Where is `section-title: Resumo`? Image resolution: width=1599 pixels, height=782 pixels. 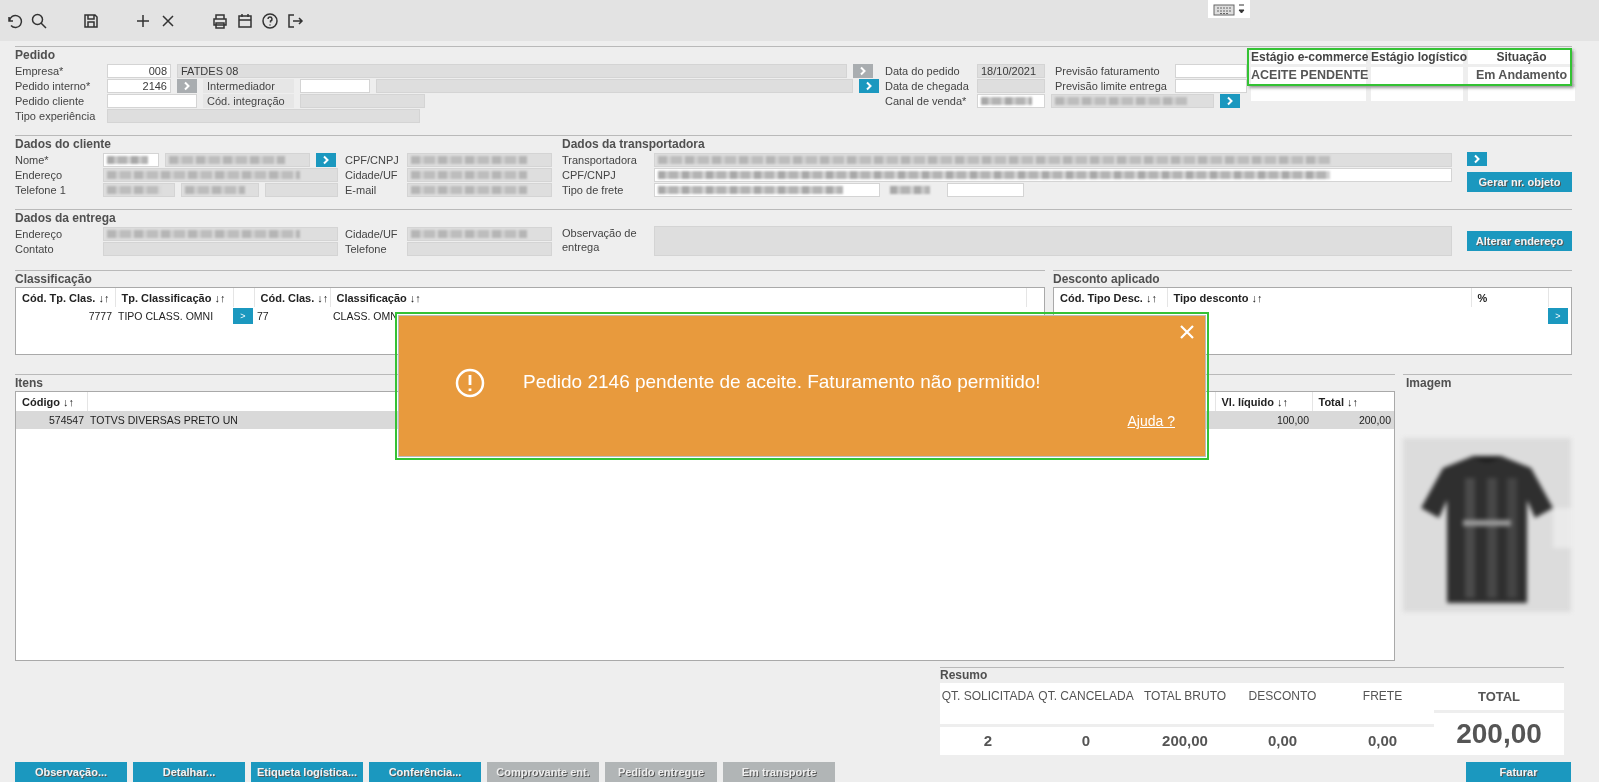 section-title: Resumo is located at coordinates (964, 675).